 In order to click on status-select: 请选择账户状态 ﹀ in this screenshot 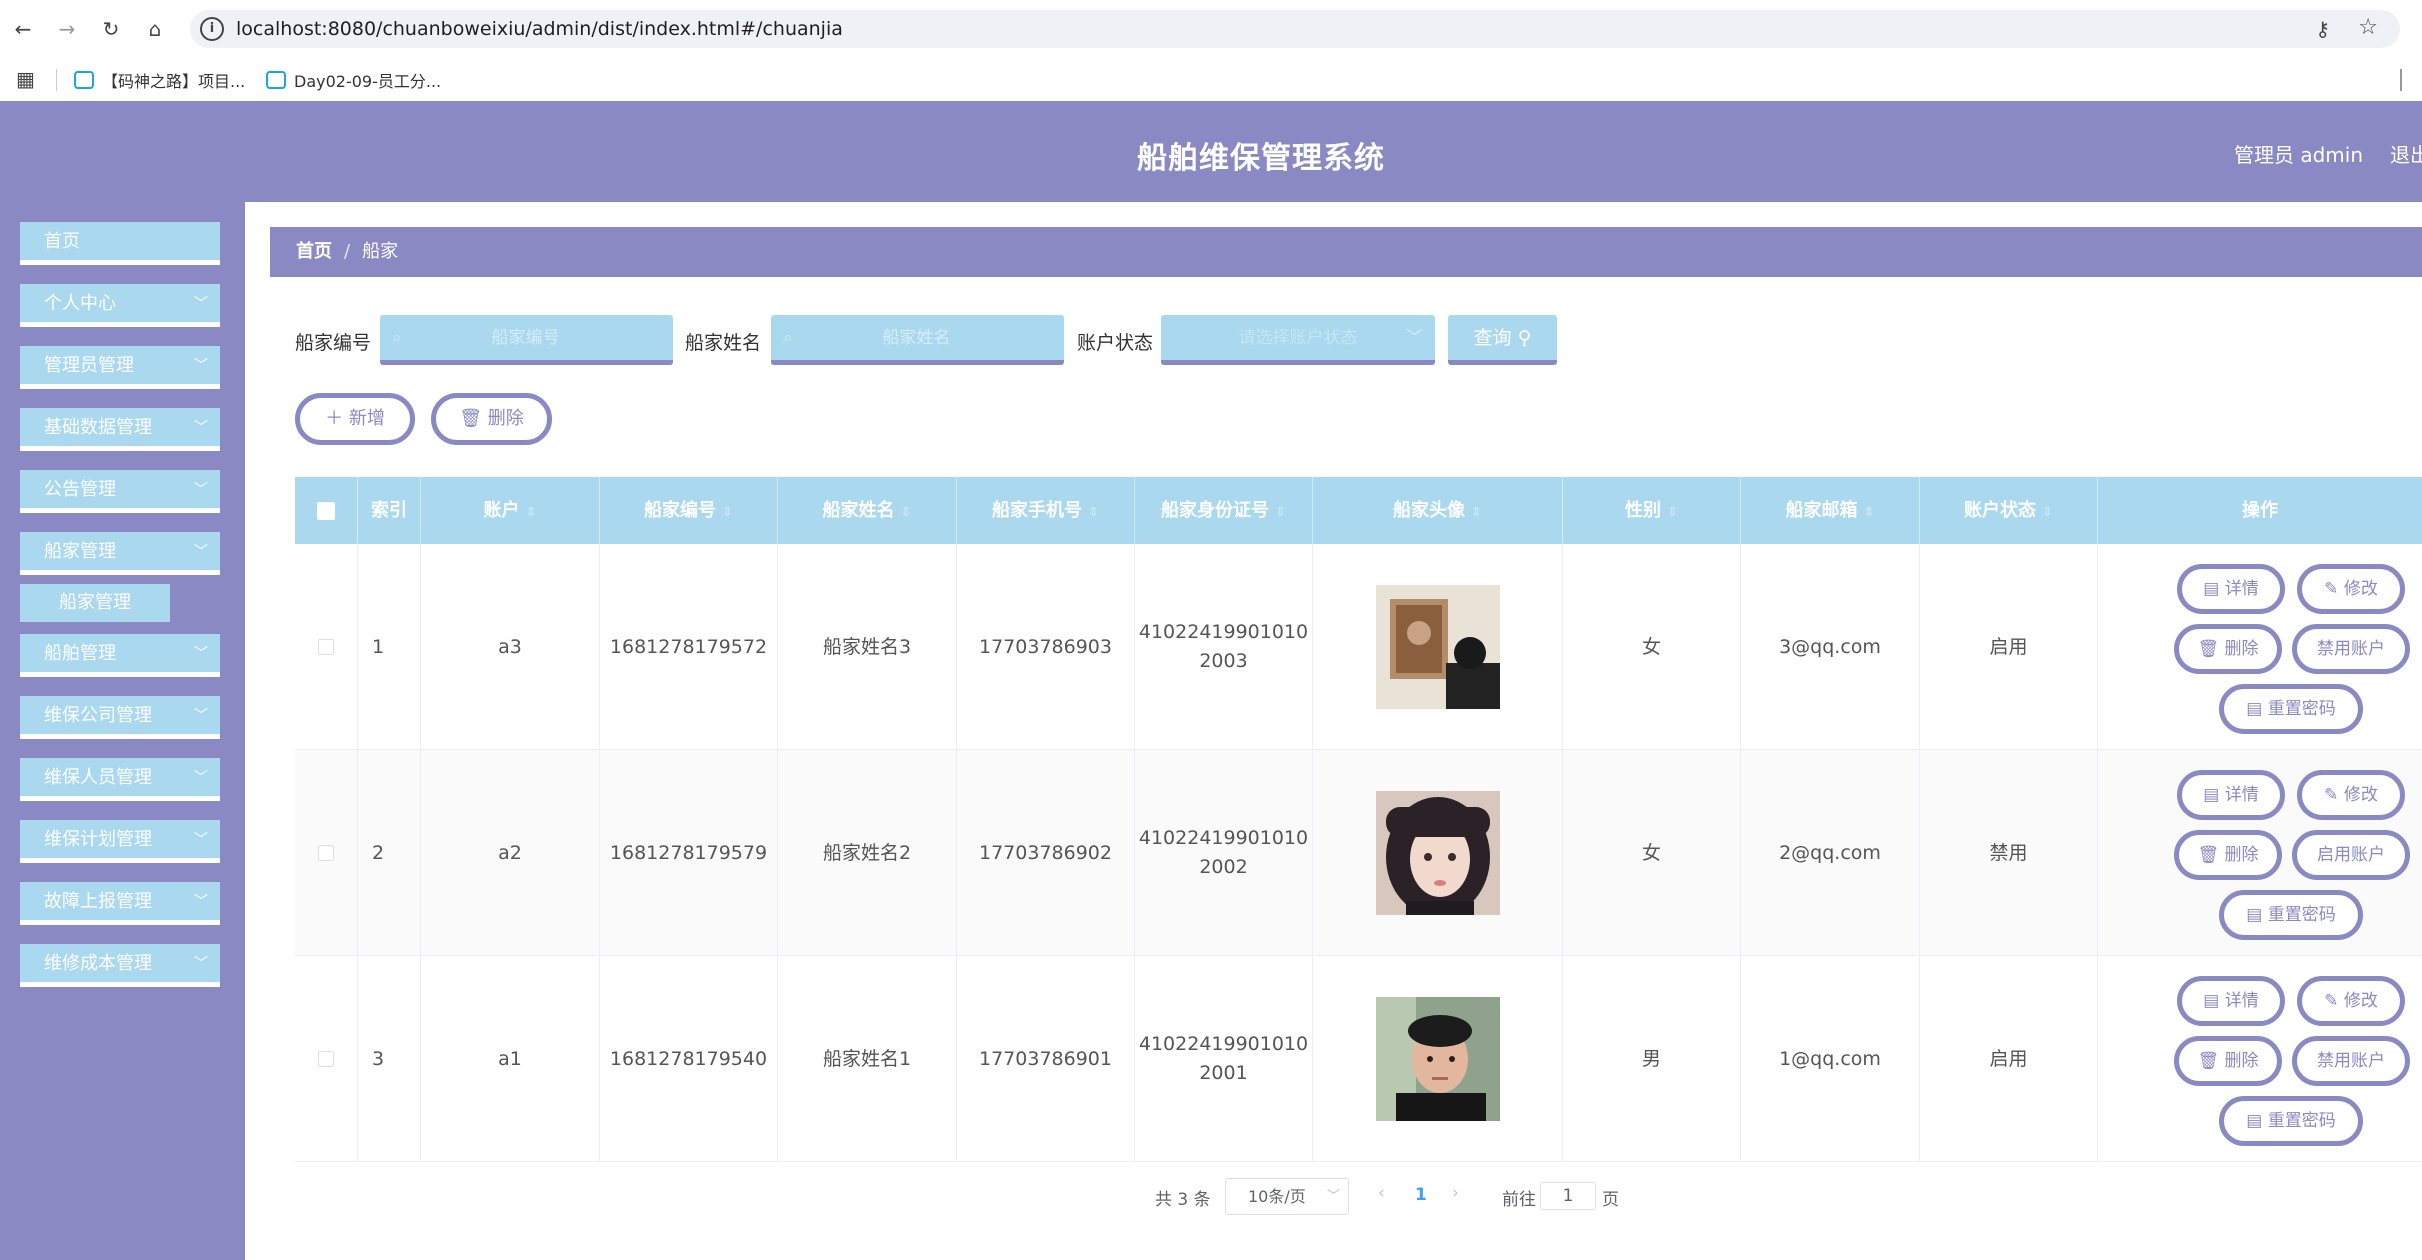, I will do `click(1298, 340)`.